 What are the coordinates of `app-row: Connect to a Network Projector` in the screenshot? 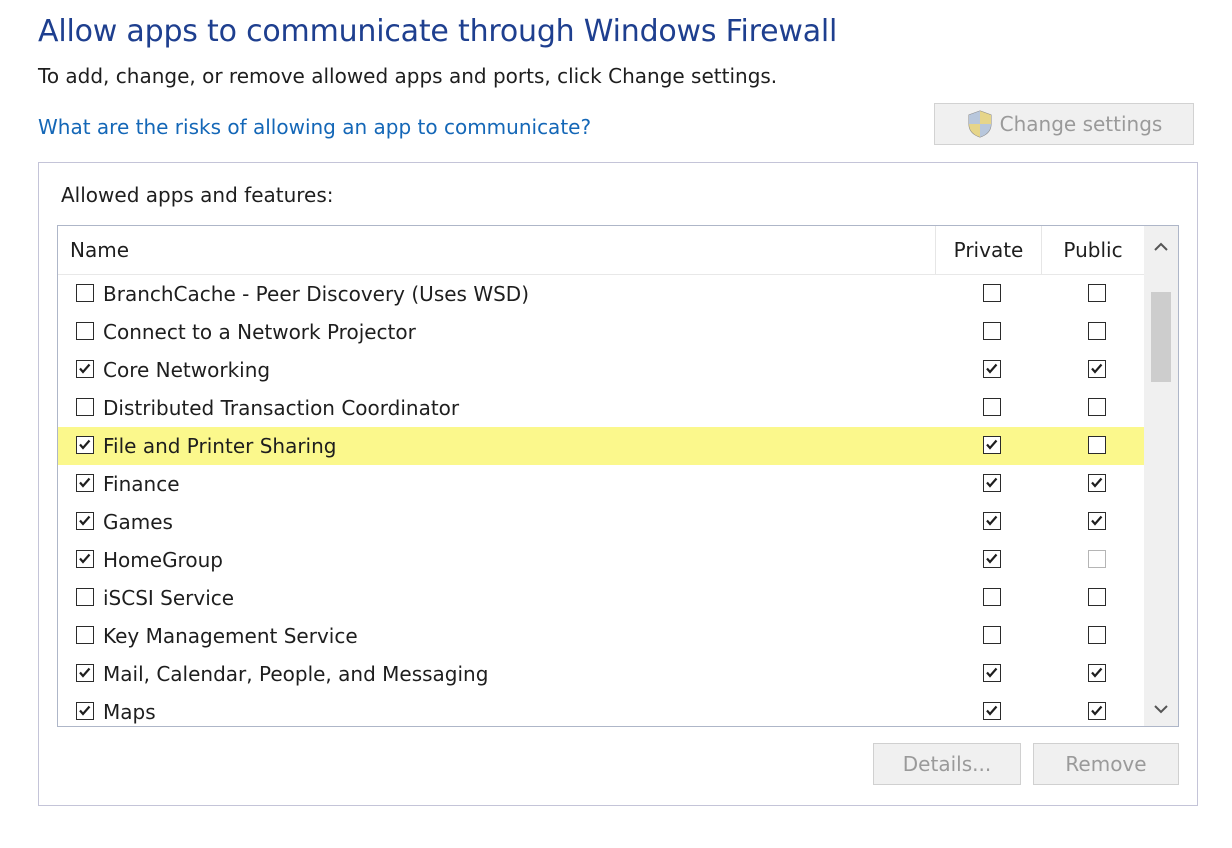 It's located at (601, 332).